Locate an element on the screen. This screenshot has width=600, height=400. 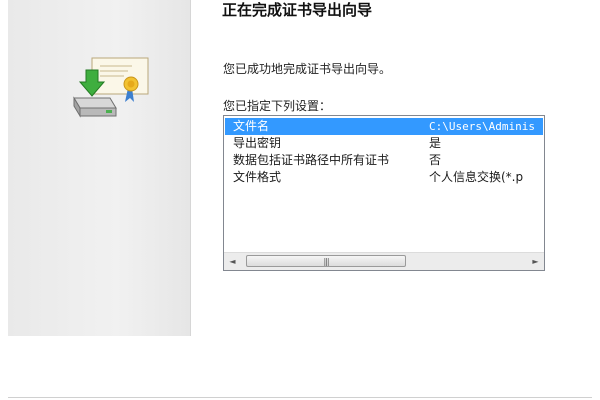
setting-key: 文件名 is located at coordinates (251, 126).